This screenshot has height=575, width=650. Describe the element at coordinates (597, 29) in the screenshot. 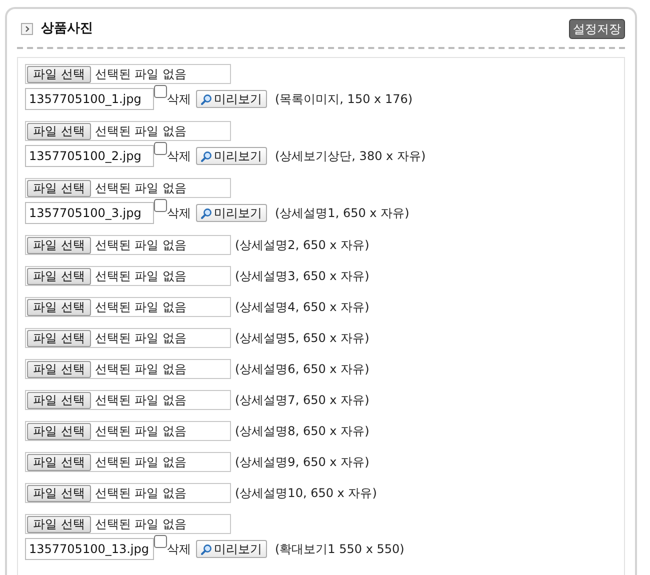

I see `save-settings-button: 설정저장` at that location.